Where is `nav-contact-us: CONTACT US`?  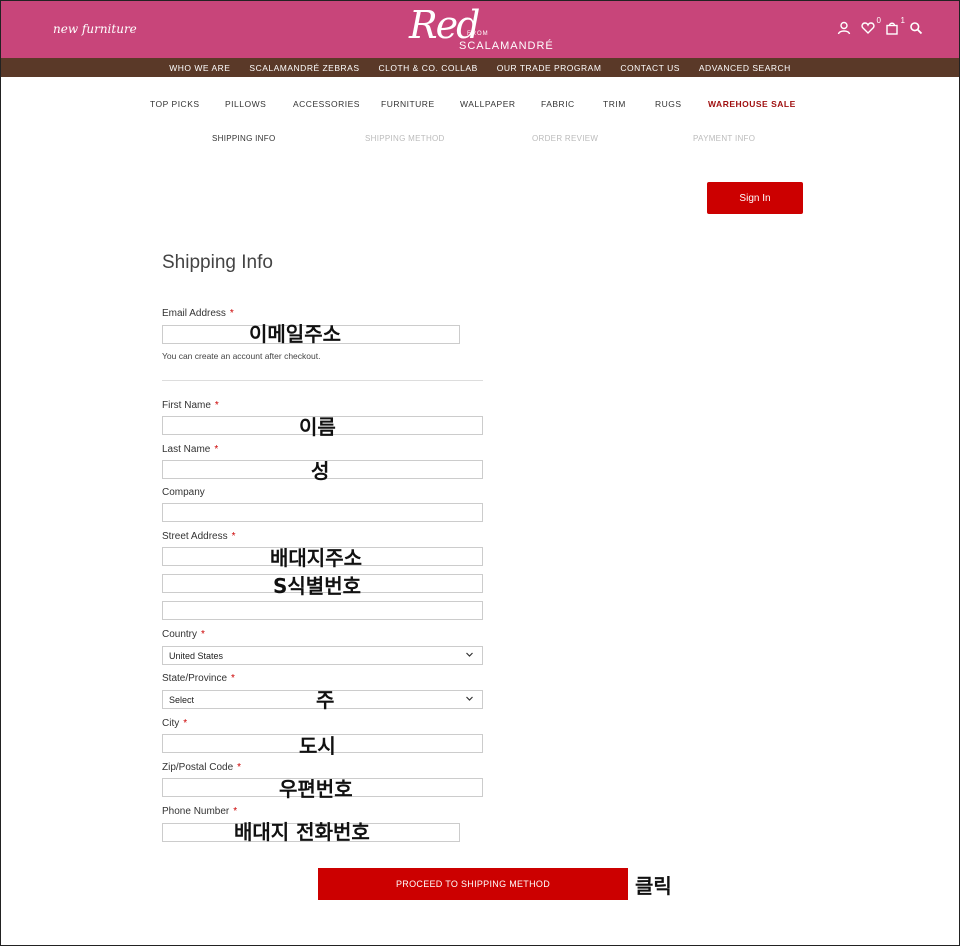
nav-contact-us: CONTACT US is located at coordinates (649, 68).